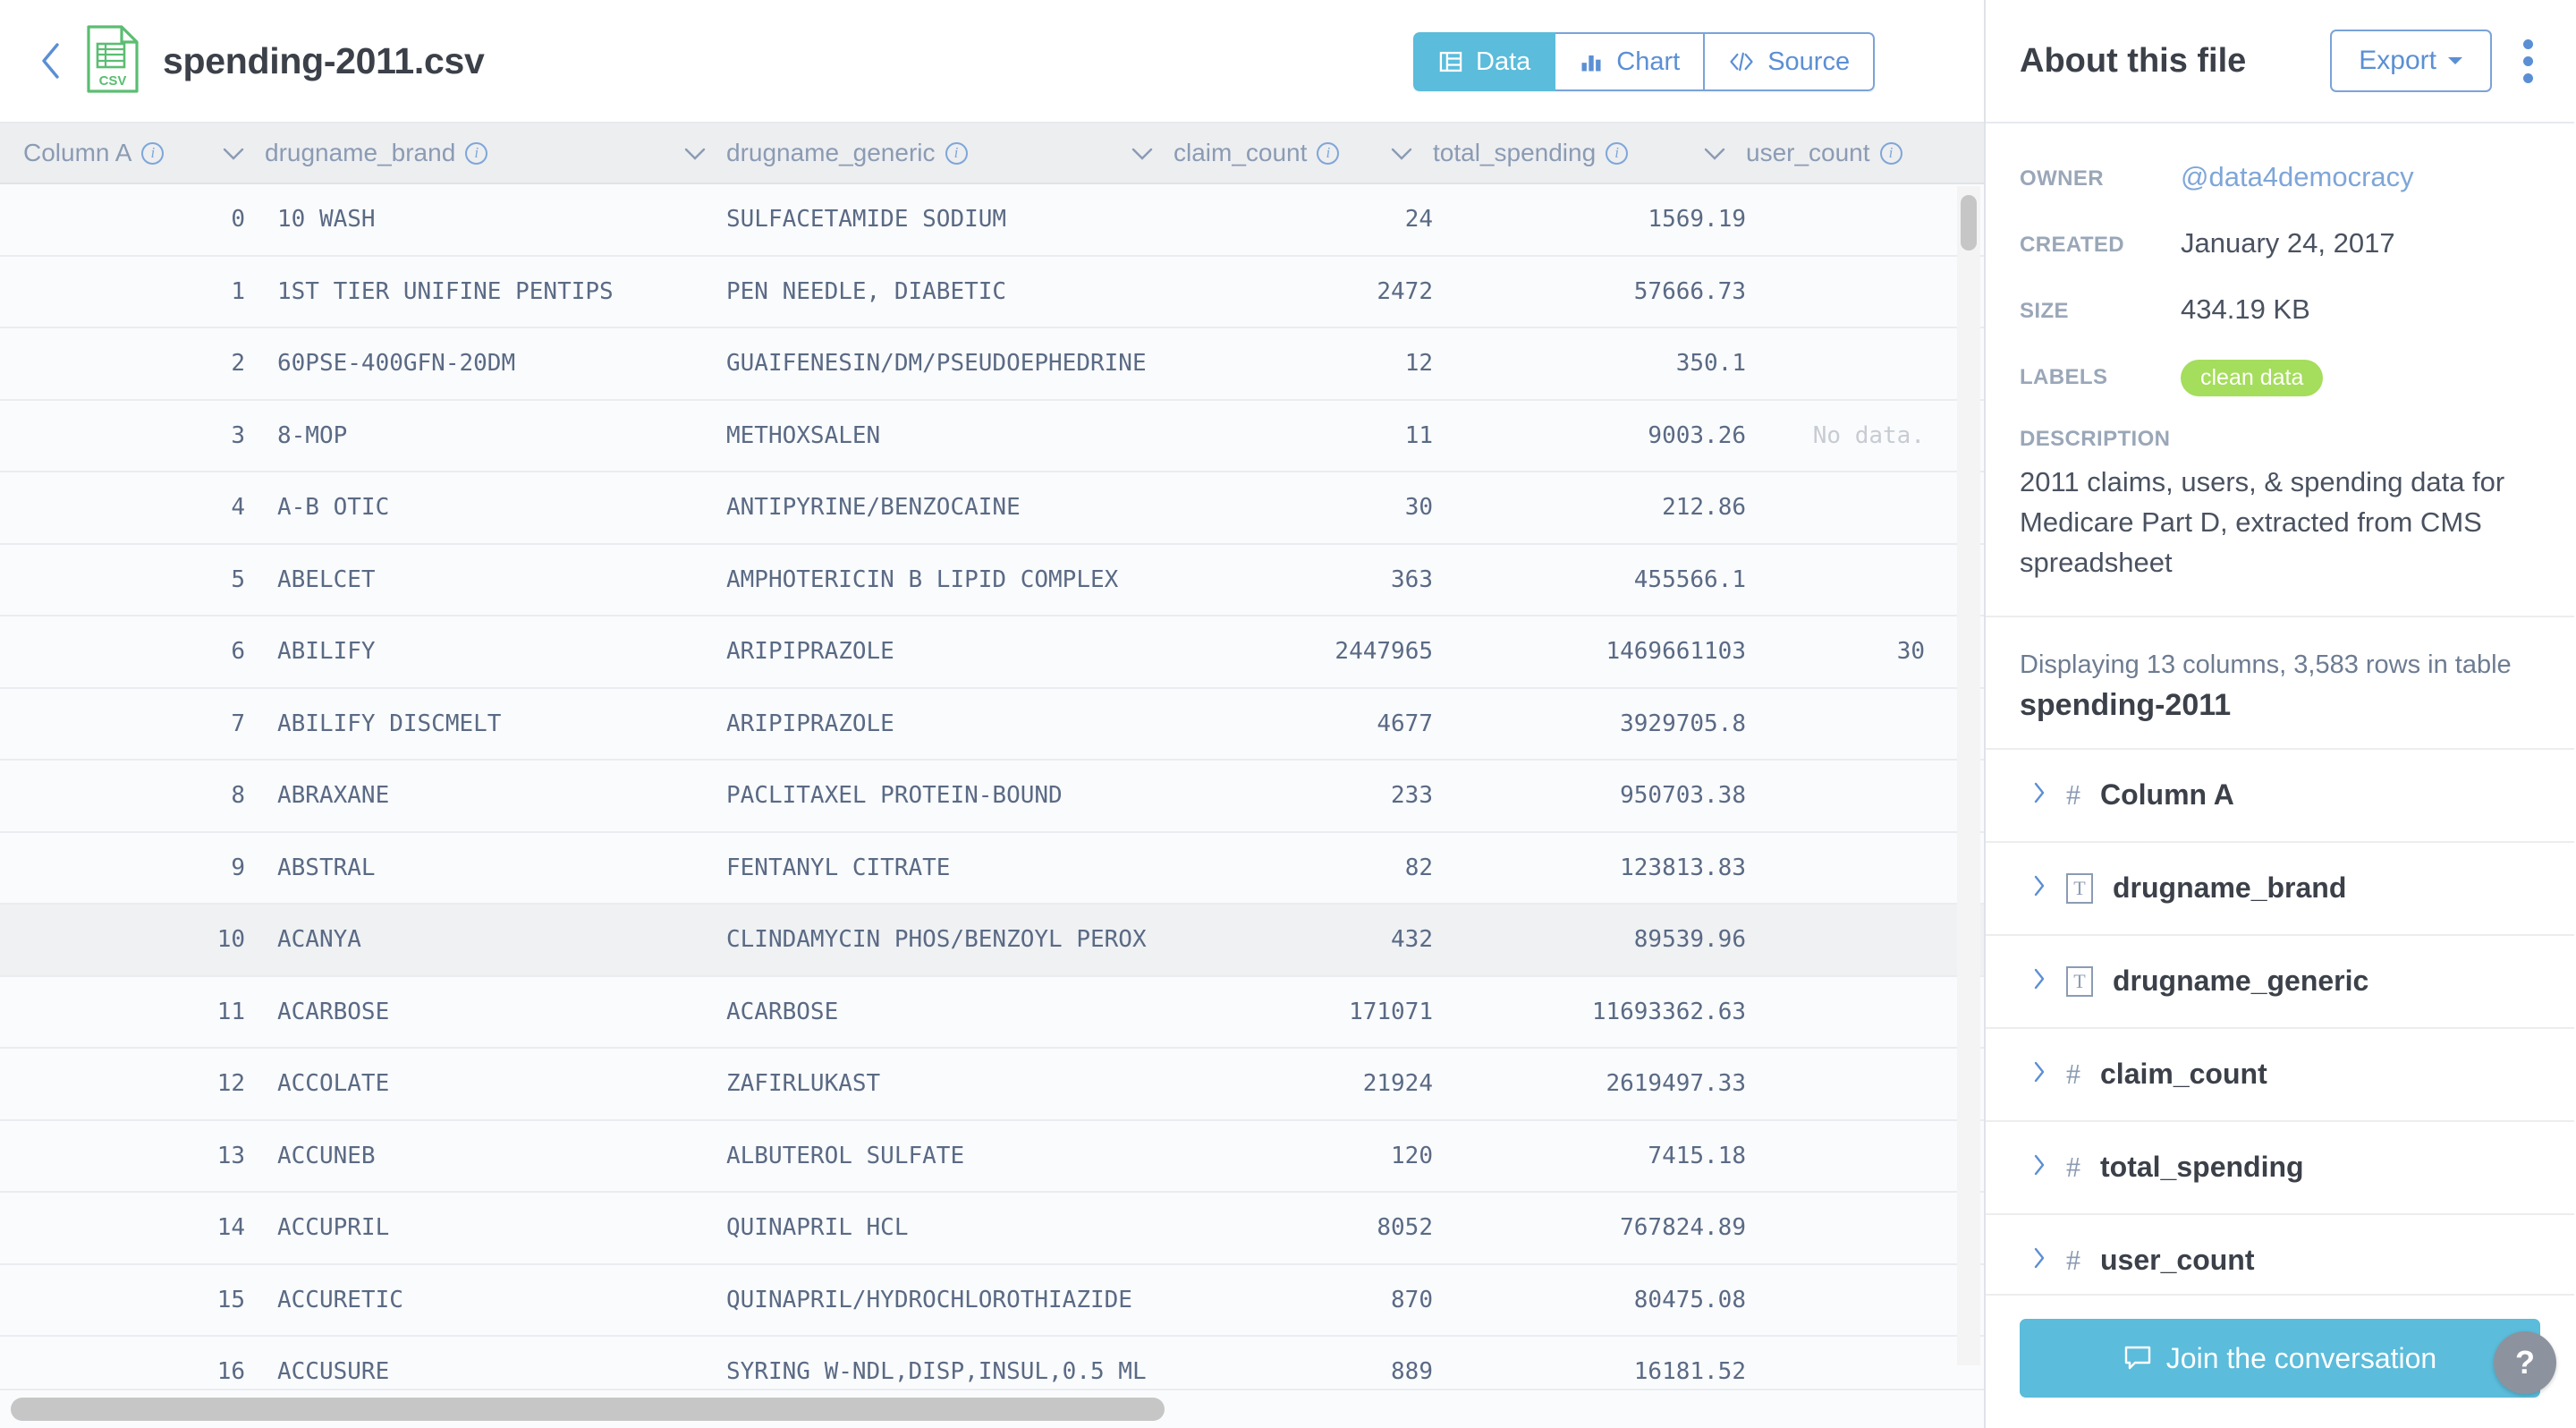 The width and height of the screenshot is (2576, 1428). Describe the element at coordinates (333, 508) in the screenshot. I see `cell-drugname-brand: A-B OTIC` at that location.